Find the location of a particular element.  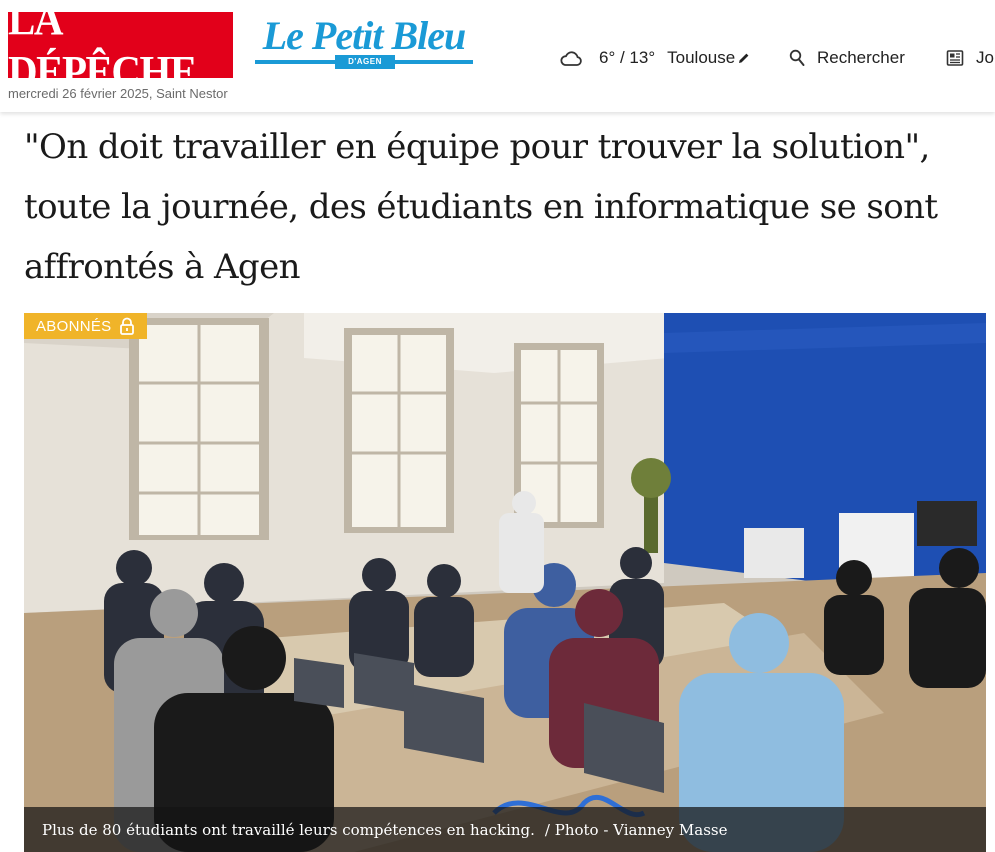

lock-icon is located at coordinates (127, 326).